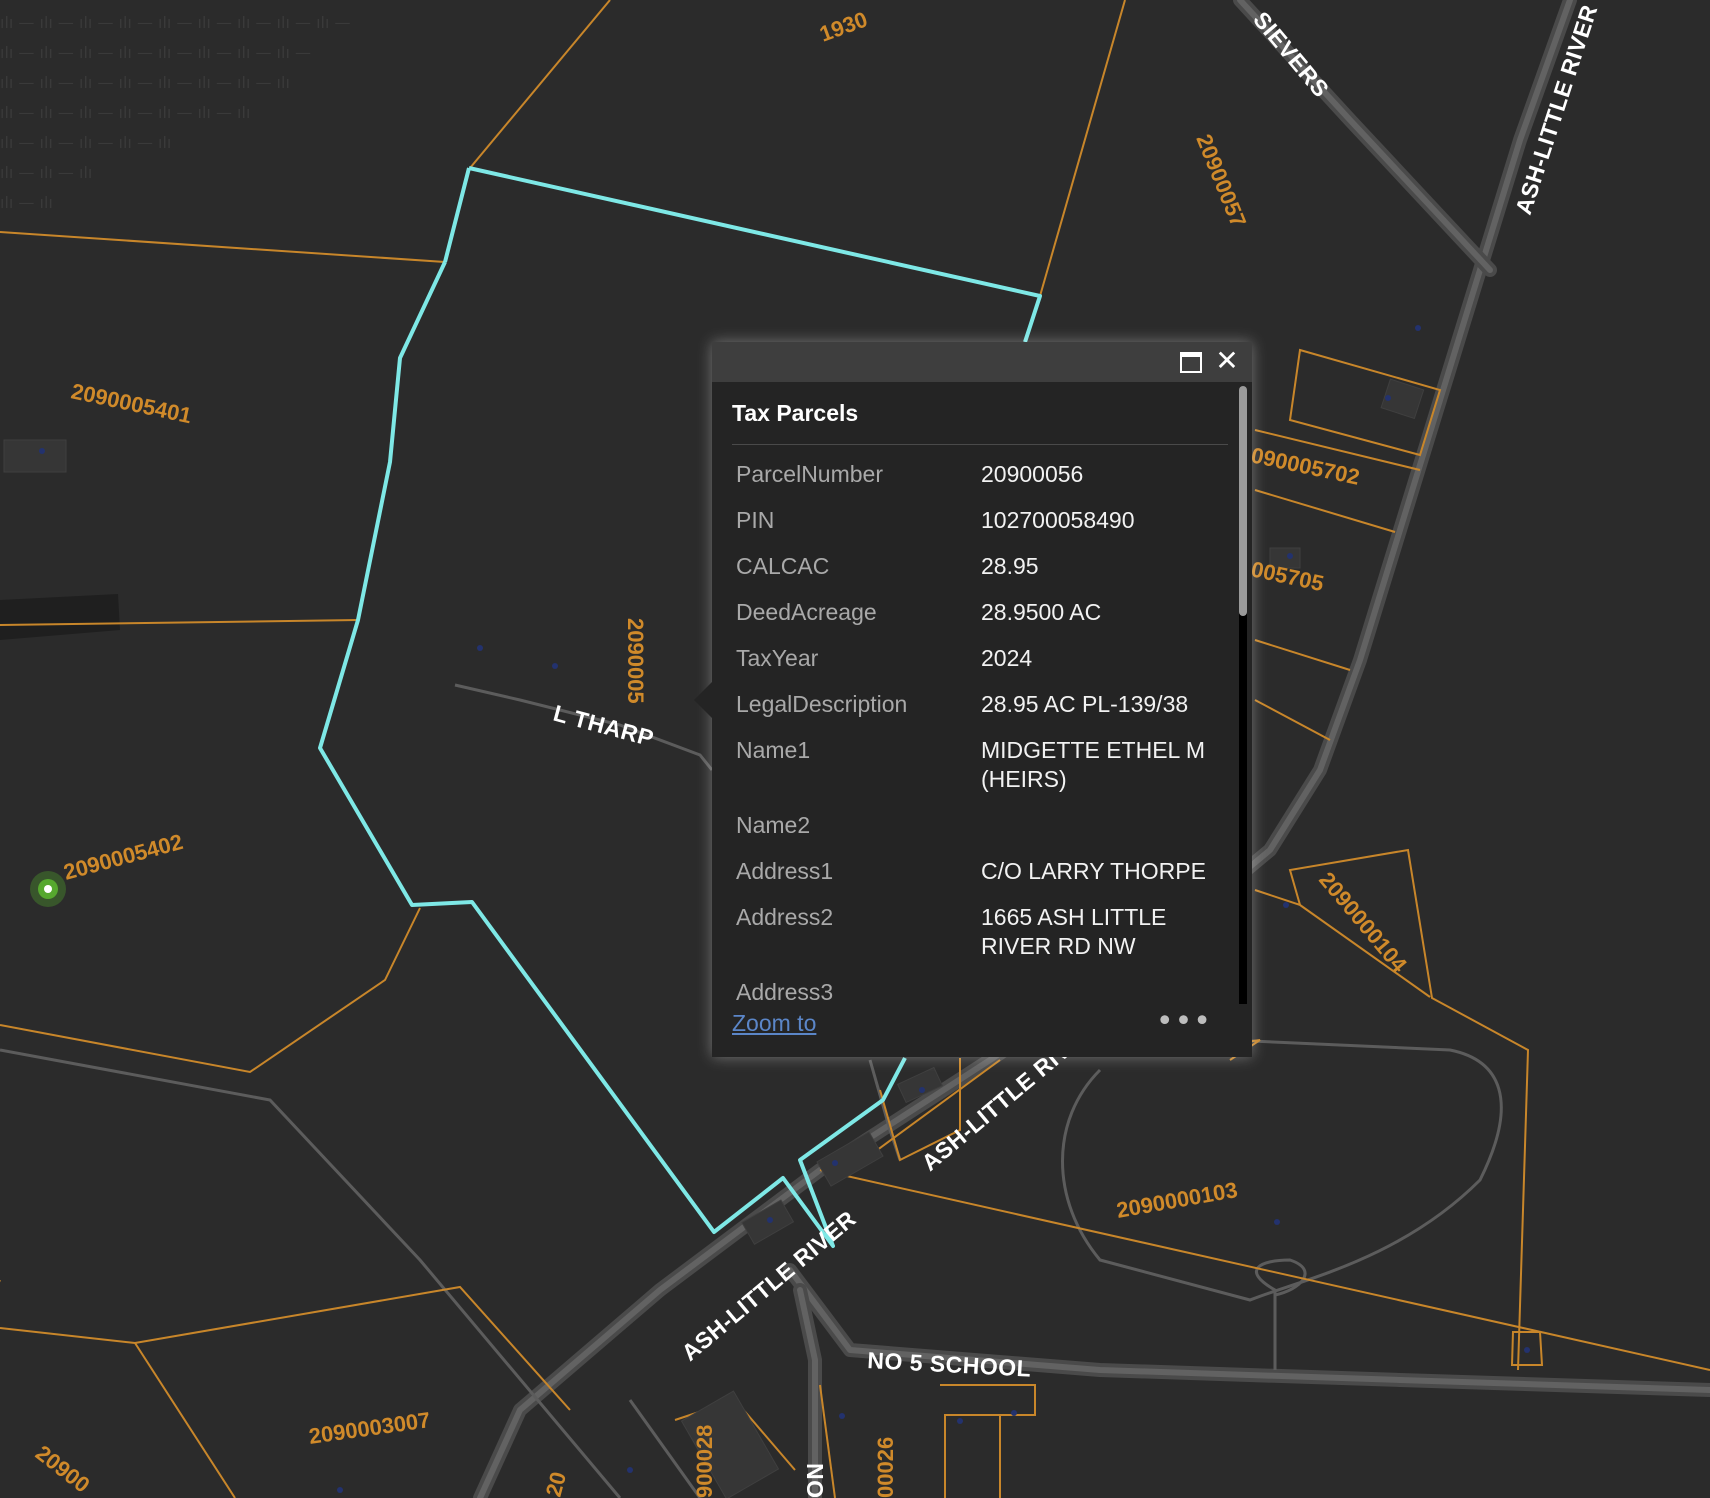 This screenshot has height=1498, width=1710. I want to click on popup-title: Tax Parcels, so click(795, 413).